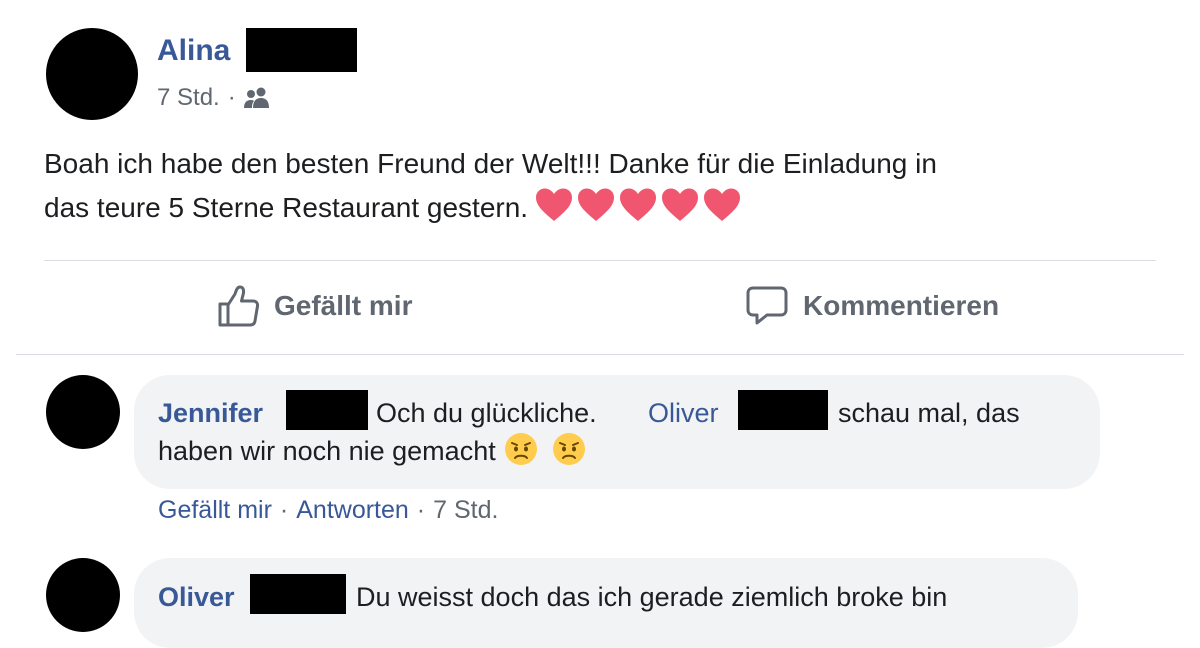 Image resolution: width=1200 pixels, height=648 pixels. What do you see at coordinates (767, 305) in the screenshot?
I see `speech-bubble-icon` at bounding box center [767, 305].